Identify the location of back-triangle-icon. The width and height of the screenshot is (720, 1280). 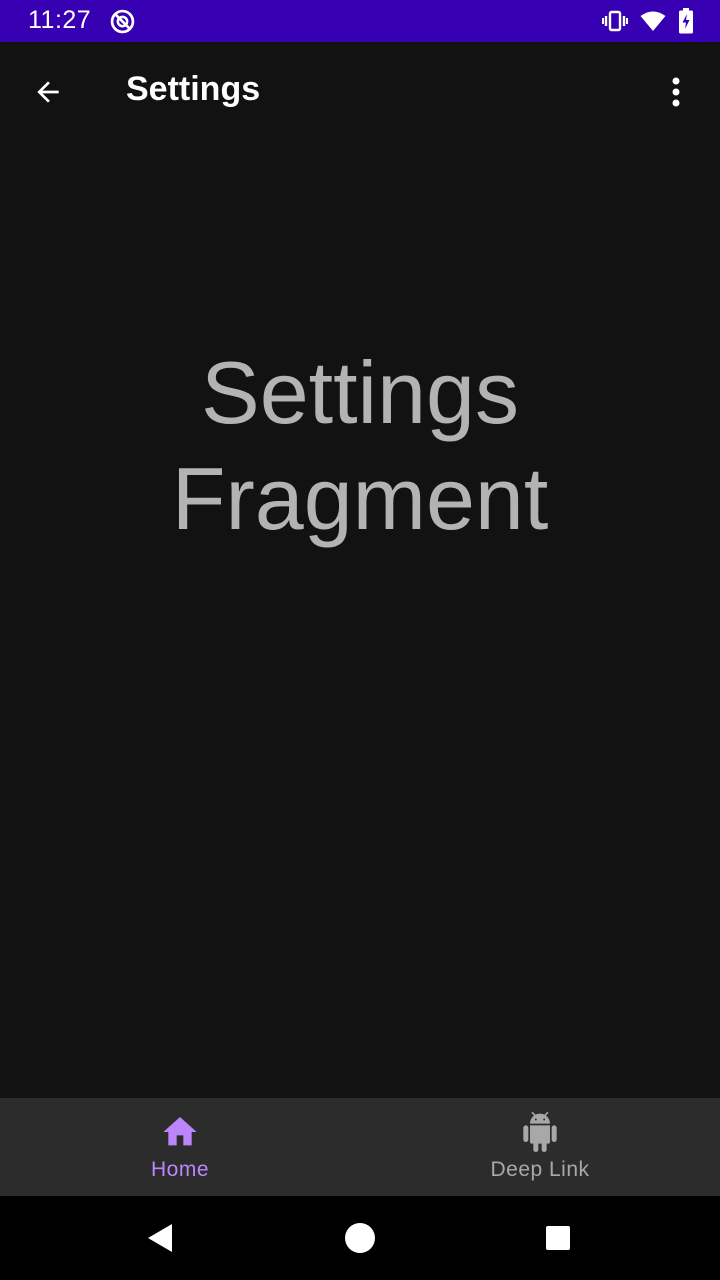
(160, 1238).